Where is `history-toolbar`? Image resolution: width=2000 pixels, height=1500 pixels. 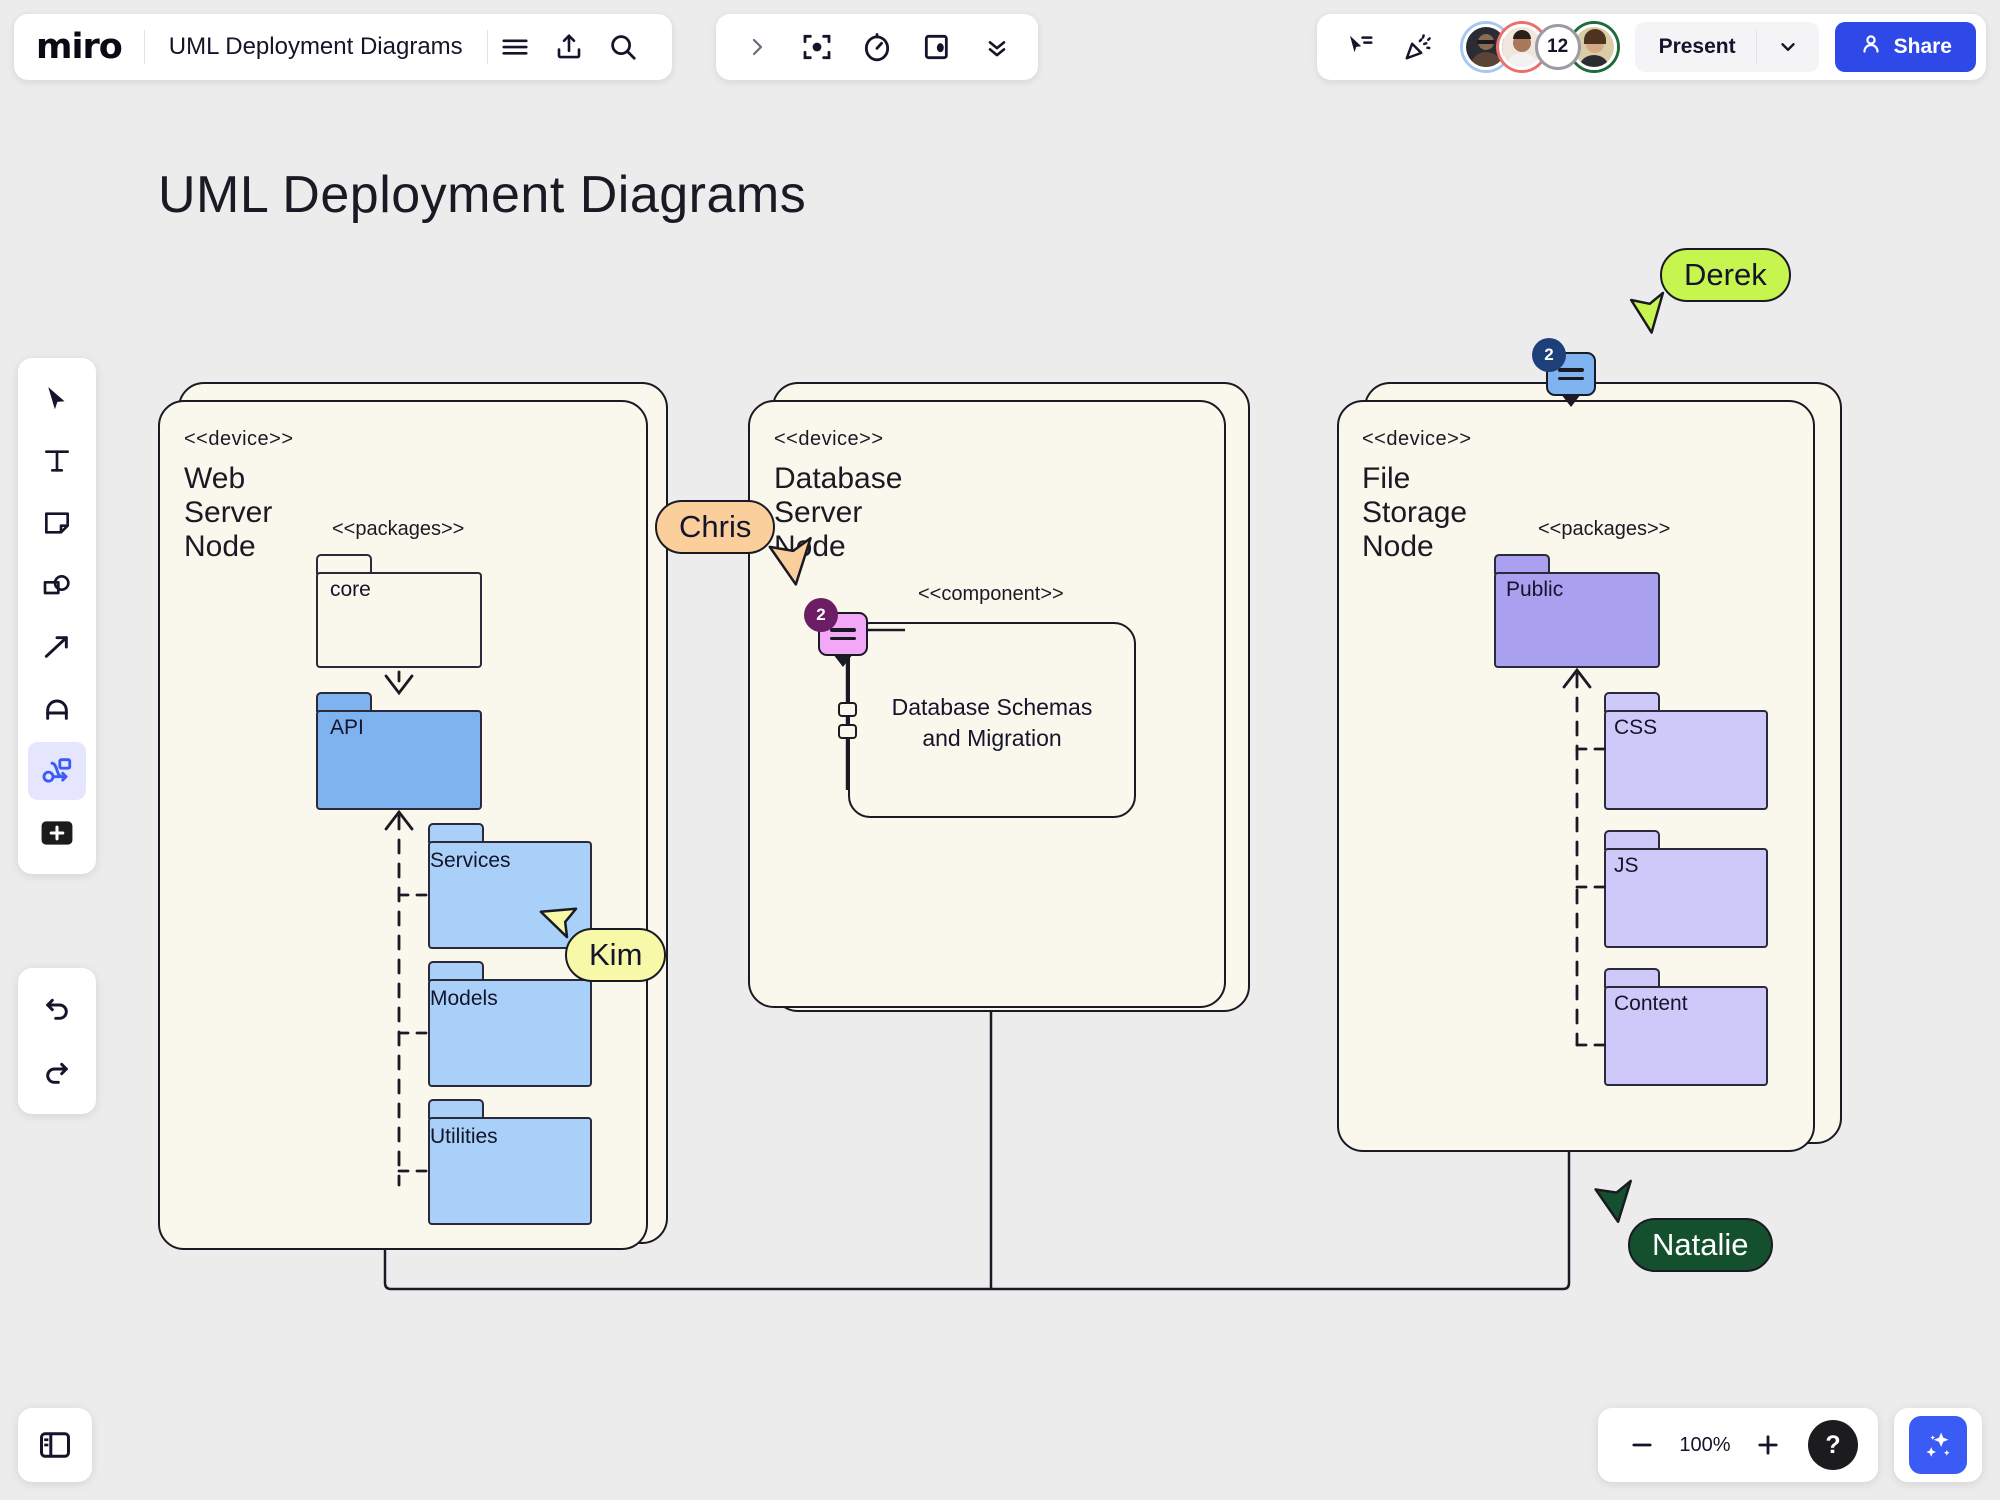 history-toolbar is located at coordinates (57, 1041).